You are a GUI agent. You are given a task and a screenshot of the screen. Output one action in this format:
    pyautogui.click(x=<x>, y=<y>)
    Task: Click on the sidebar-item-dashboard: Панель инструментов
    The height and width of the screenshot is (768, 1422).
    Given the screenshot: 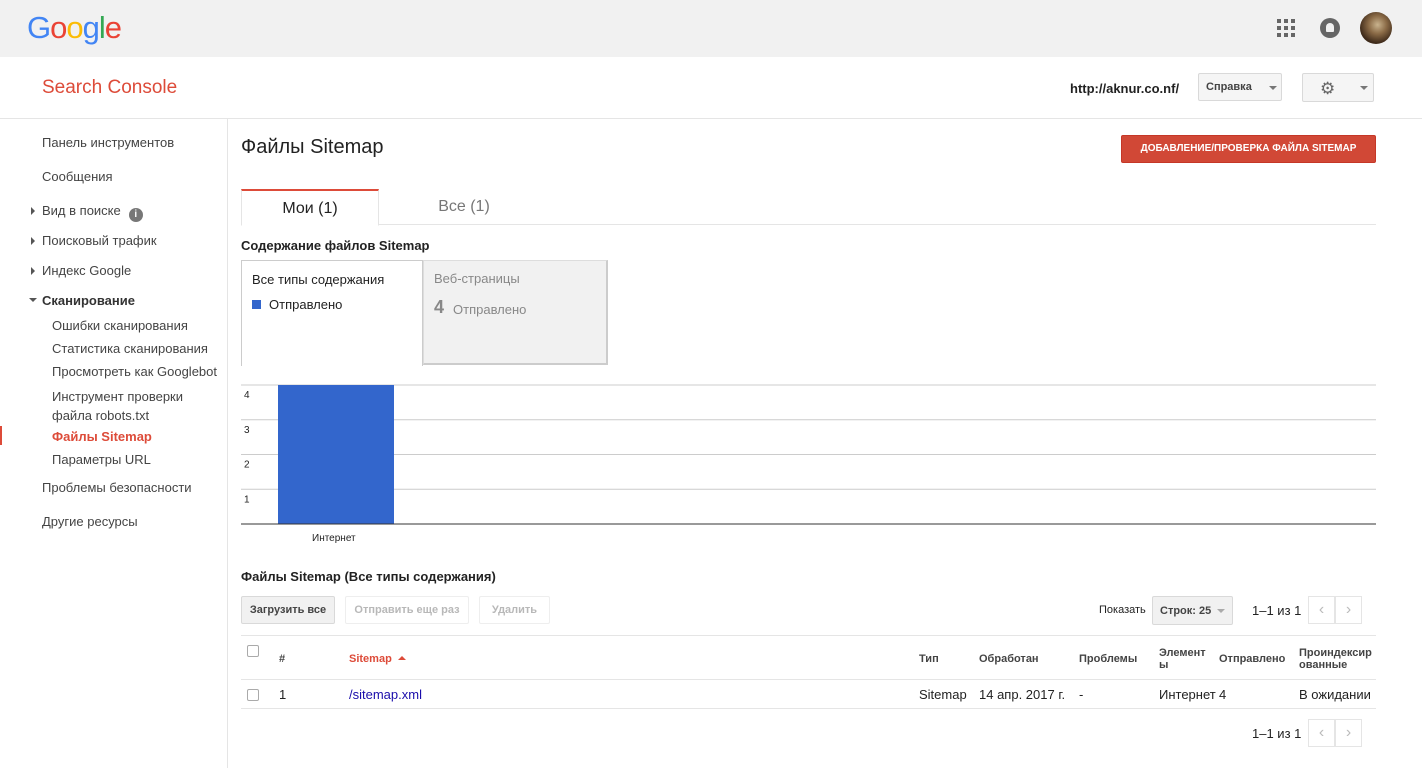 What is the action you would take?
    pyautogui.click(x=108, y=142)
    